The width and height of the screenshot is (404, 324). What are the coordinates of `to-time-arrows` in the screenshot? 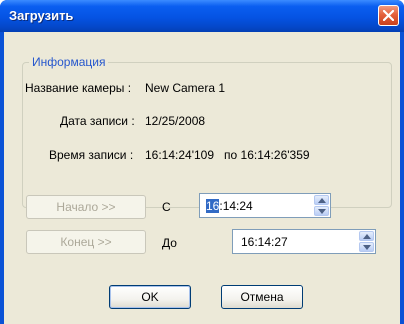 It's located at (366, 241).